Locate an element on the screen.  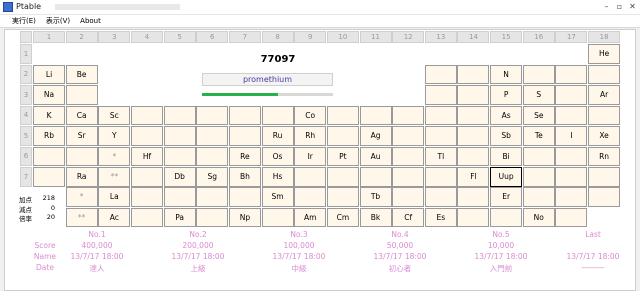
element-cell: Rb is located at coordinates (49, 136).